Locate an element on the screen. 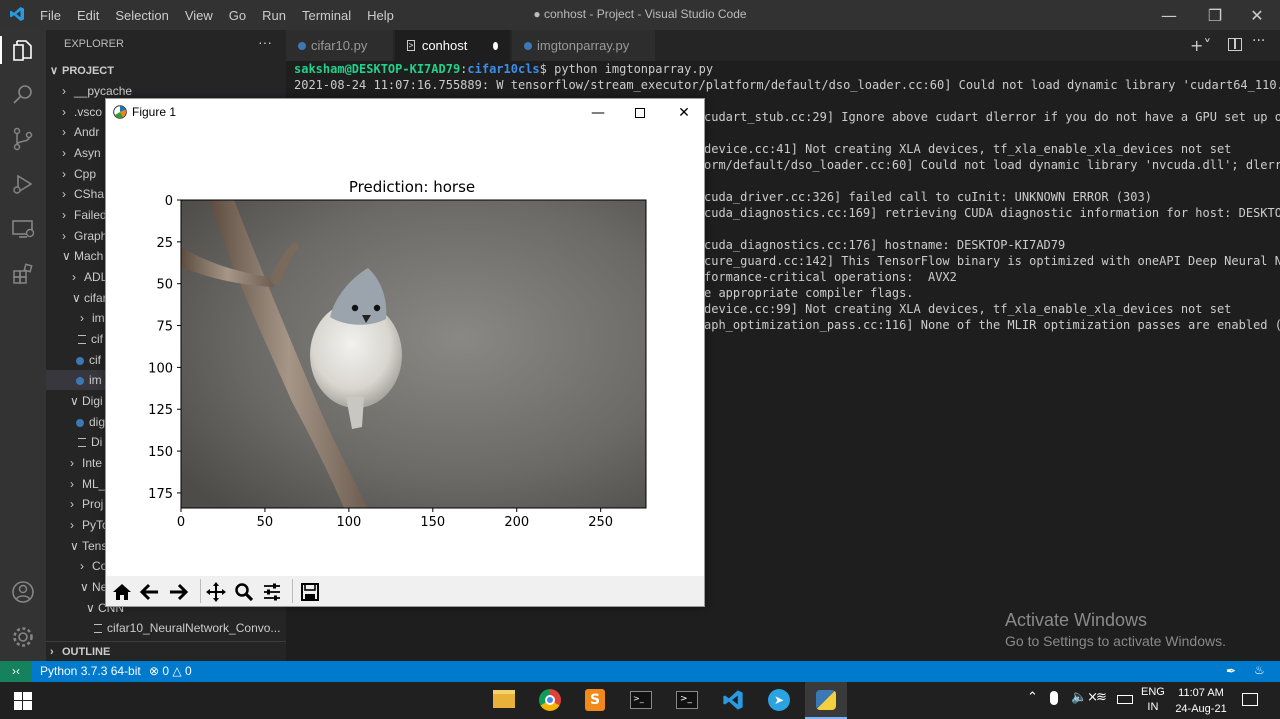 This screenshot has height=719, width=1280. toolbar-separator is located at coordinates (200, 591).